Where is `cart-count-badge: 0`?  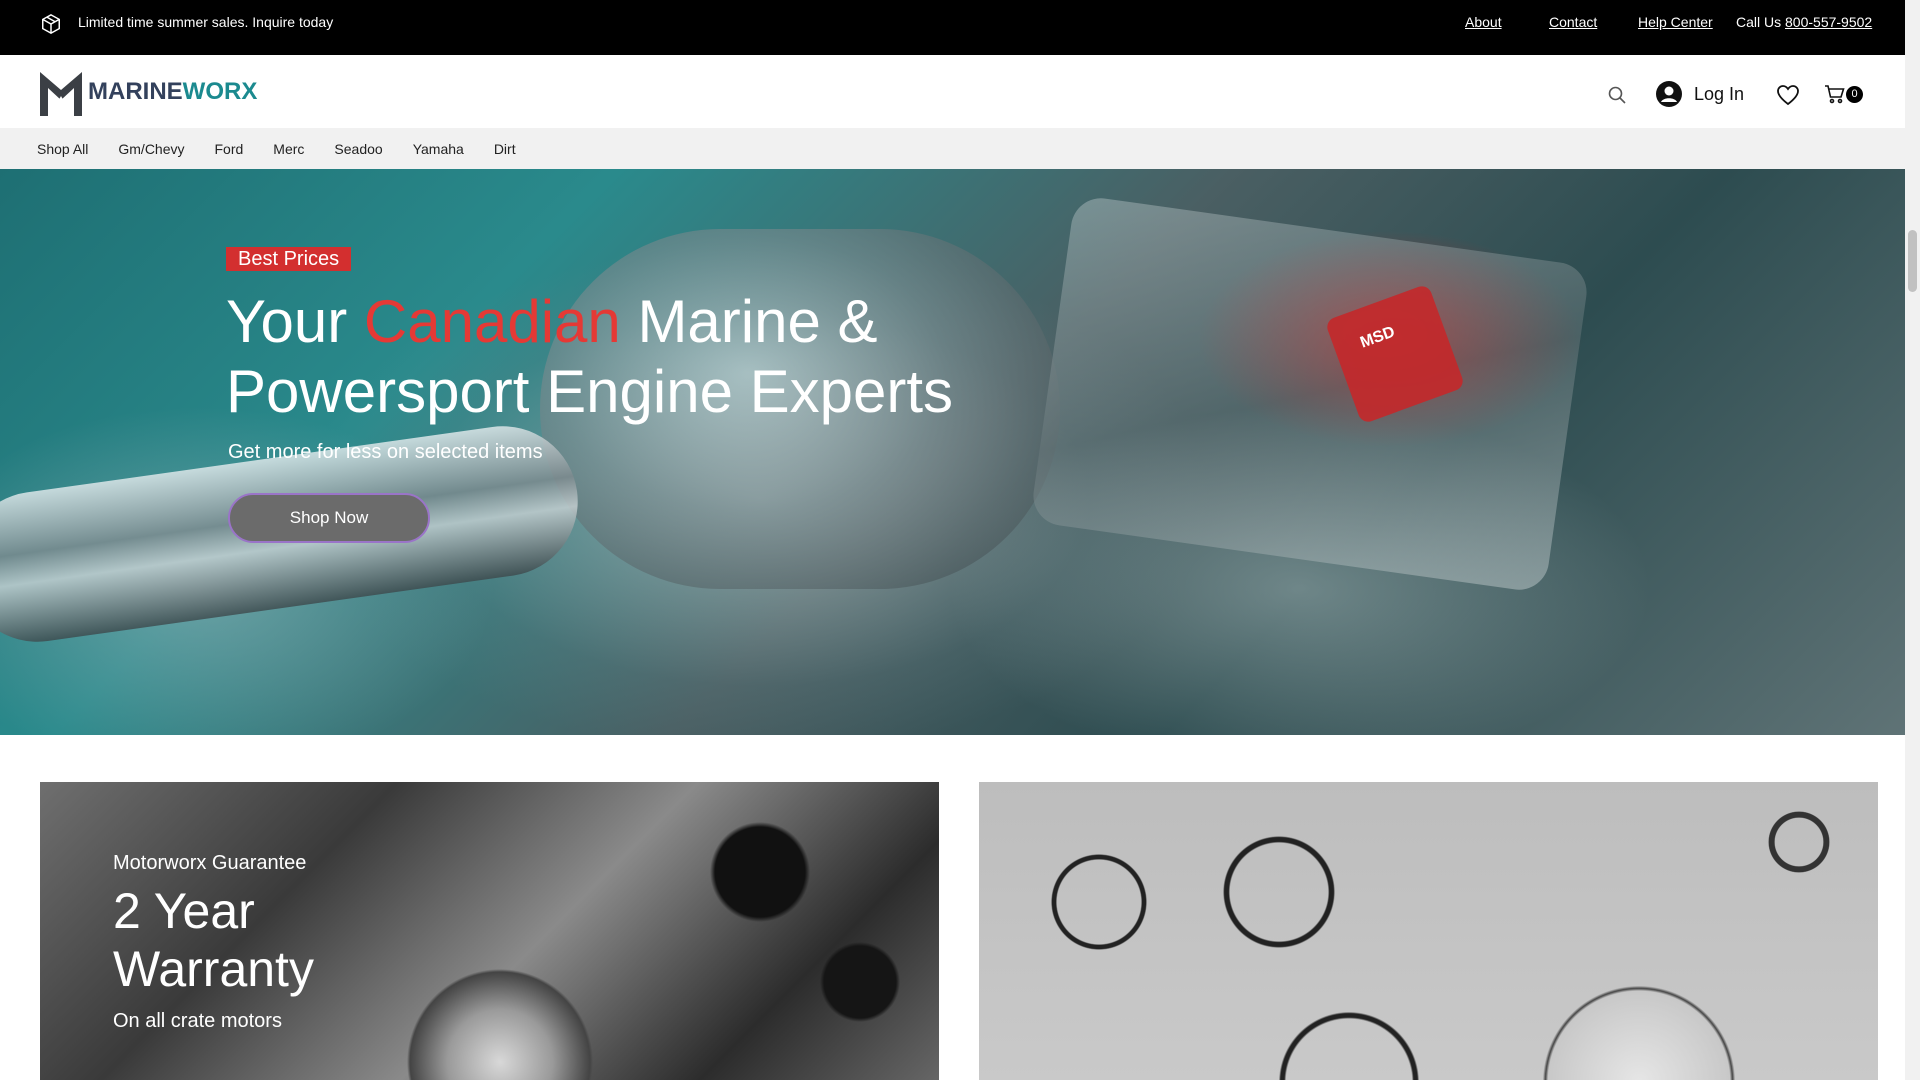 cart-count-badge: 0 is located at coordinates (1854, 94).